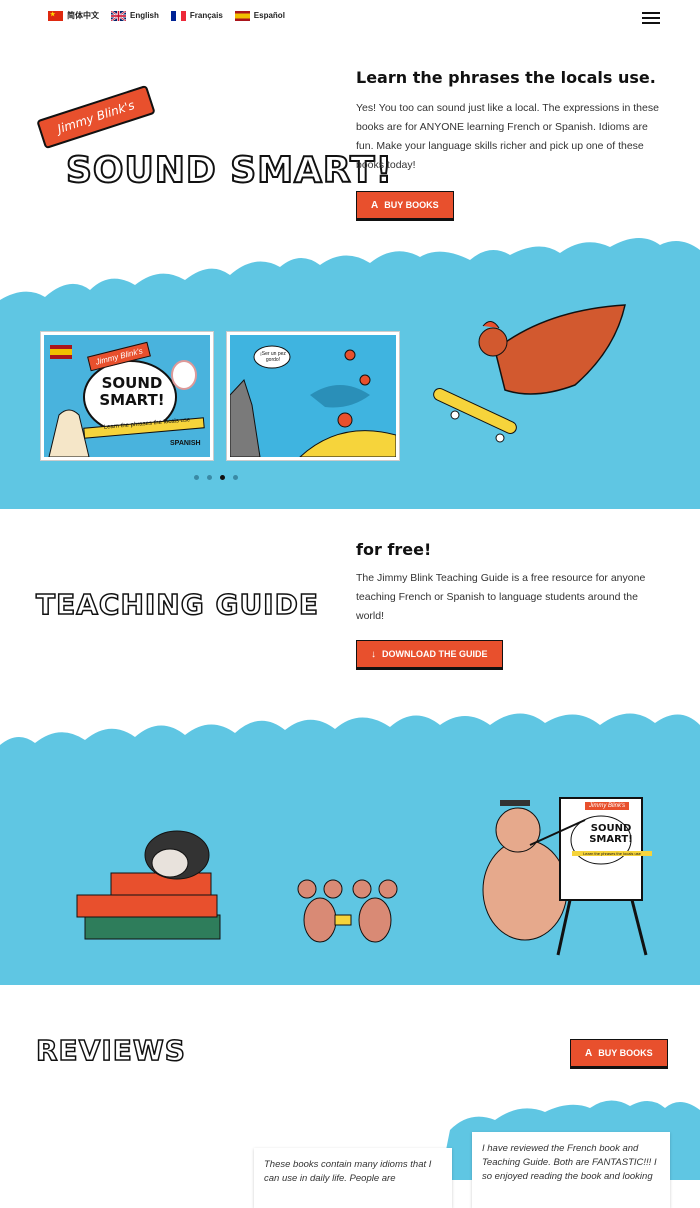 This screenshot has width=700, height=1208. What do you see at coordinates (166, 15) in the screenshot?
I see `language-selector: ★ 简体中文 English Français Español` at bounding box center [166, 15].